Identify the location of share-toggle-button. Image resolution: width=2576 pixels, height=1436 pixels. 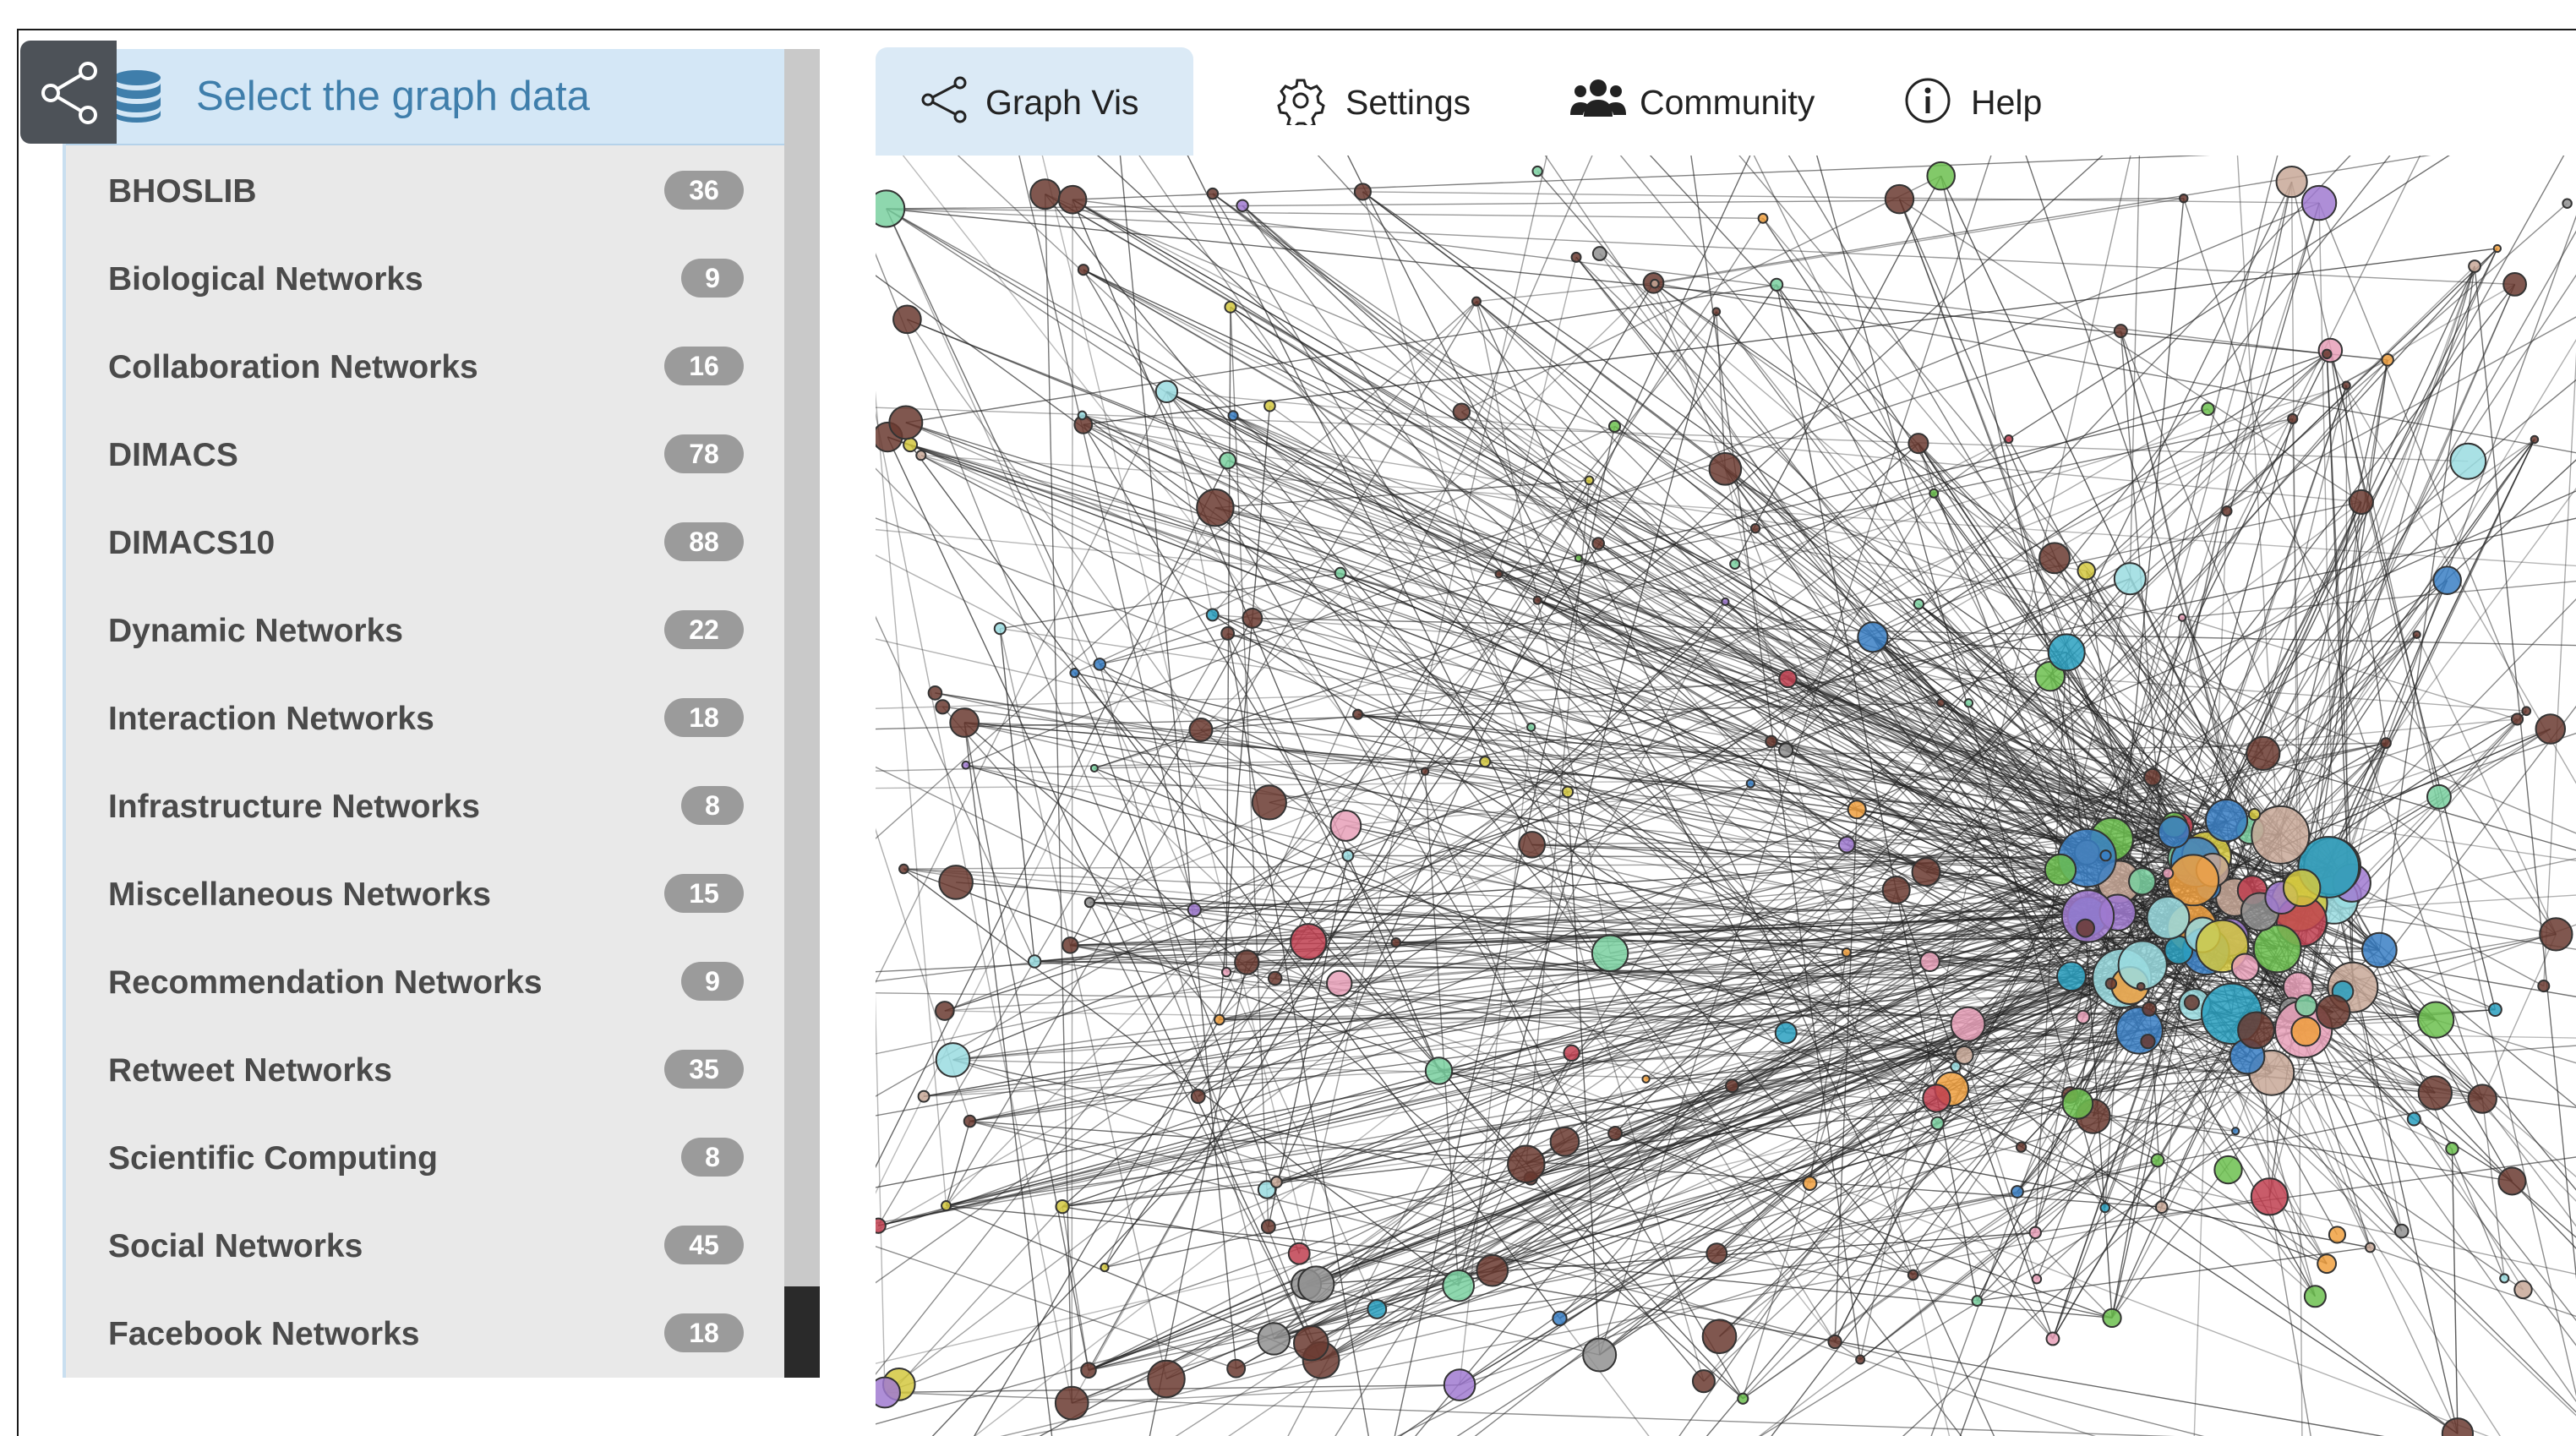
(68, 92).